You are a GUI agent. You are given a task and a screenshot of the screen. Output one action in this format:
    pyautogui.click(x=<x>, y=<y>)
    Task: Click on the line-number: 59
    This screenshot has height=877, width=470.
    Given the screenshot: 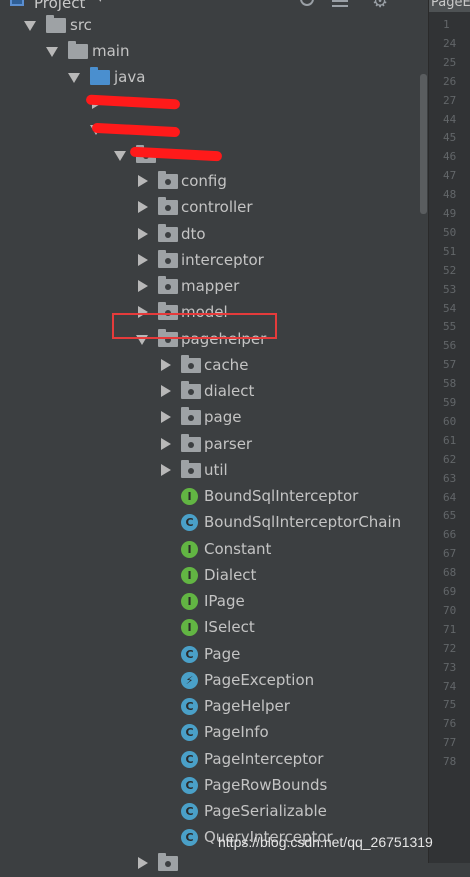 What is the action you would take?
    pyautogui.click(x=450, y=402)
    